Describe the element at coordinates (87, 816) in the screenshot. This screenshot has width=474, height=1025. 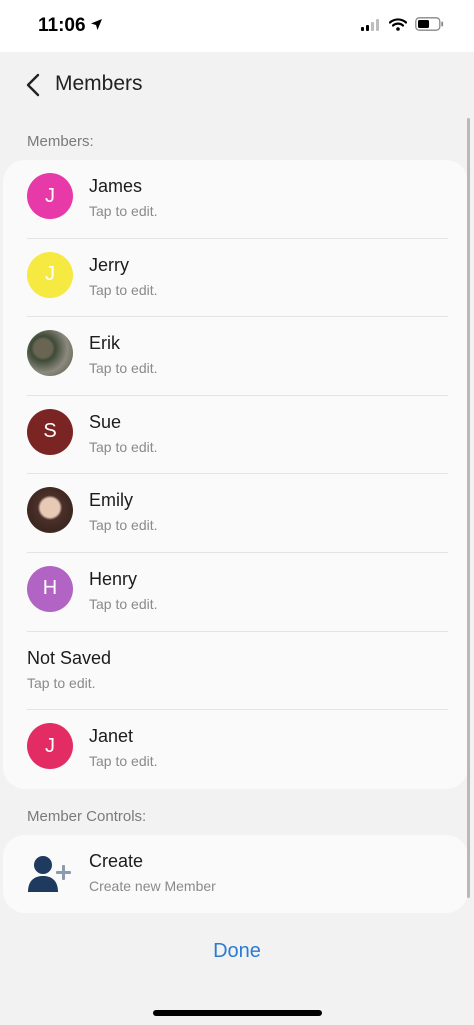
I see `controls-section-label: Member Controls:` at that location.